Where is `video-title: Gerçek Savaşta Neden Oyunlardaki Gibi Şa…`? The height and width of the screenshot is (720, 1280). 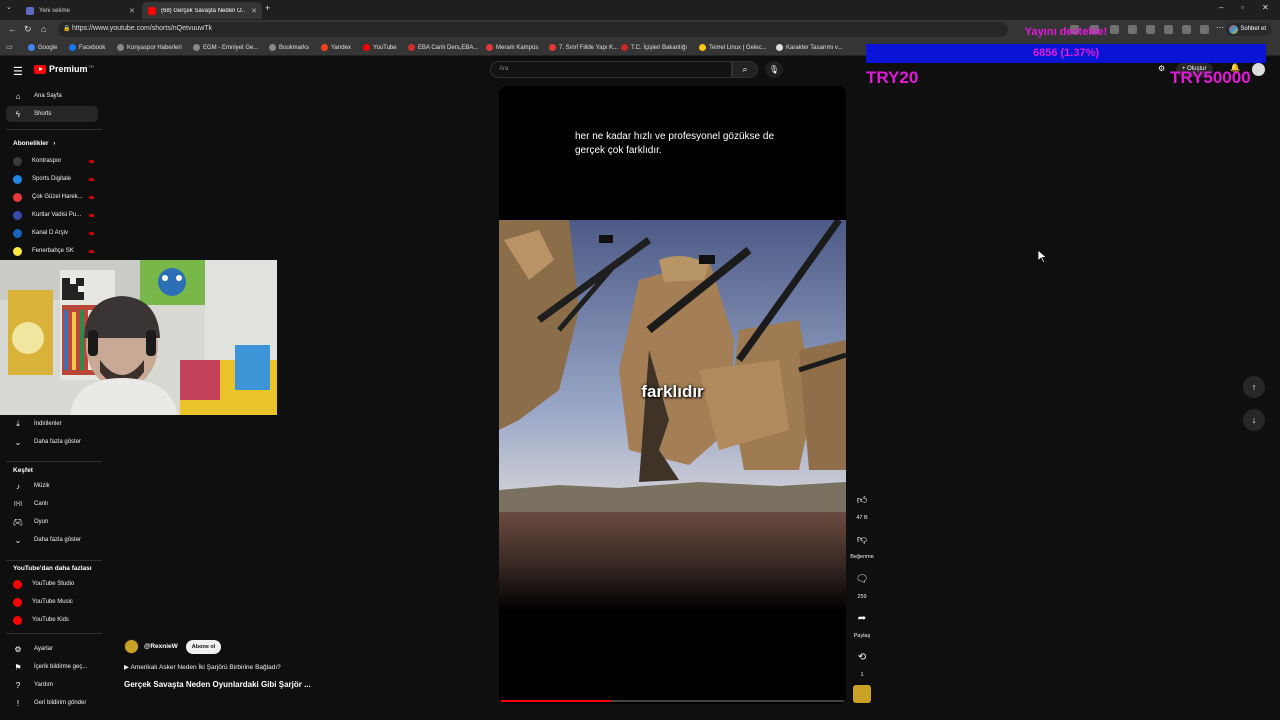
video-title: Gerçek Savaşta Neden Oyunlardaki Gibi Şa… is located at coordinates (217, 684).